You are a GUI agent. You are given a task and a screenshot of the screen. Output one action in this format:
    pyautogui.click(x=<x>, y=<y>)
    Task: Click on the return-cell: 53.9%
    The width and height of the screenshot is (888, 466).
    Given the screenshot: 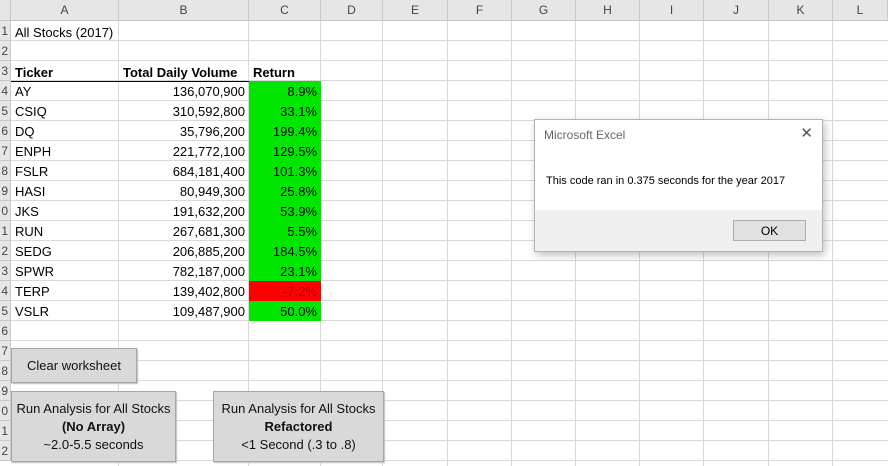 What is the action you would take?
    pyautogui.click(x=285, y=211)
    